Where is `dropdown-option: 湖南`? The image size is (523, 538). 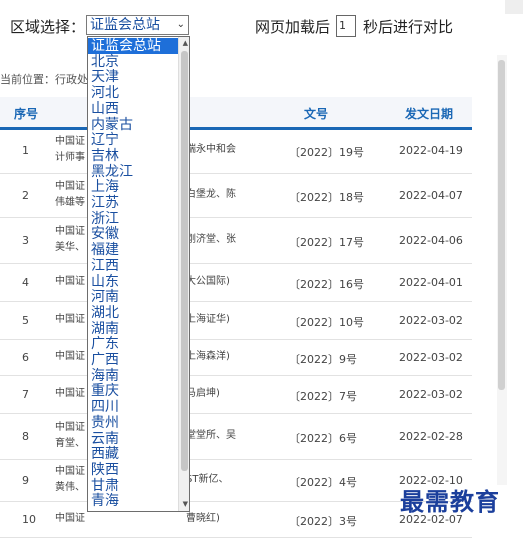 dropdown-option: 湖南 is located at coordinates (134, 329).